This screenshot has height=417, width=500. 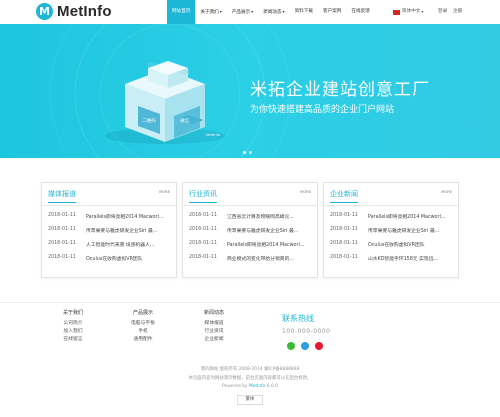 I want to click on nav-item-about: 关于我们▾, so click(x=210, y=12).